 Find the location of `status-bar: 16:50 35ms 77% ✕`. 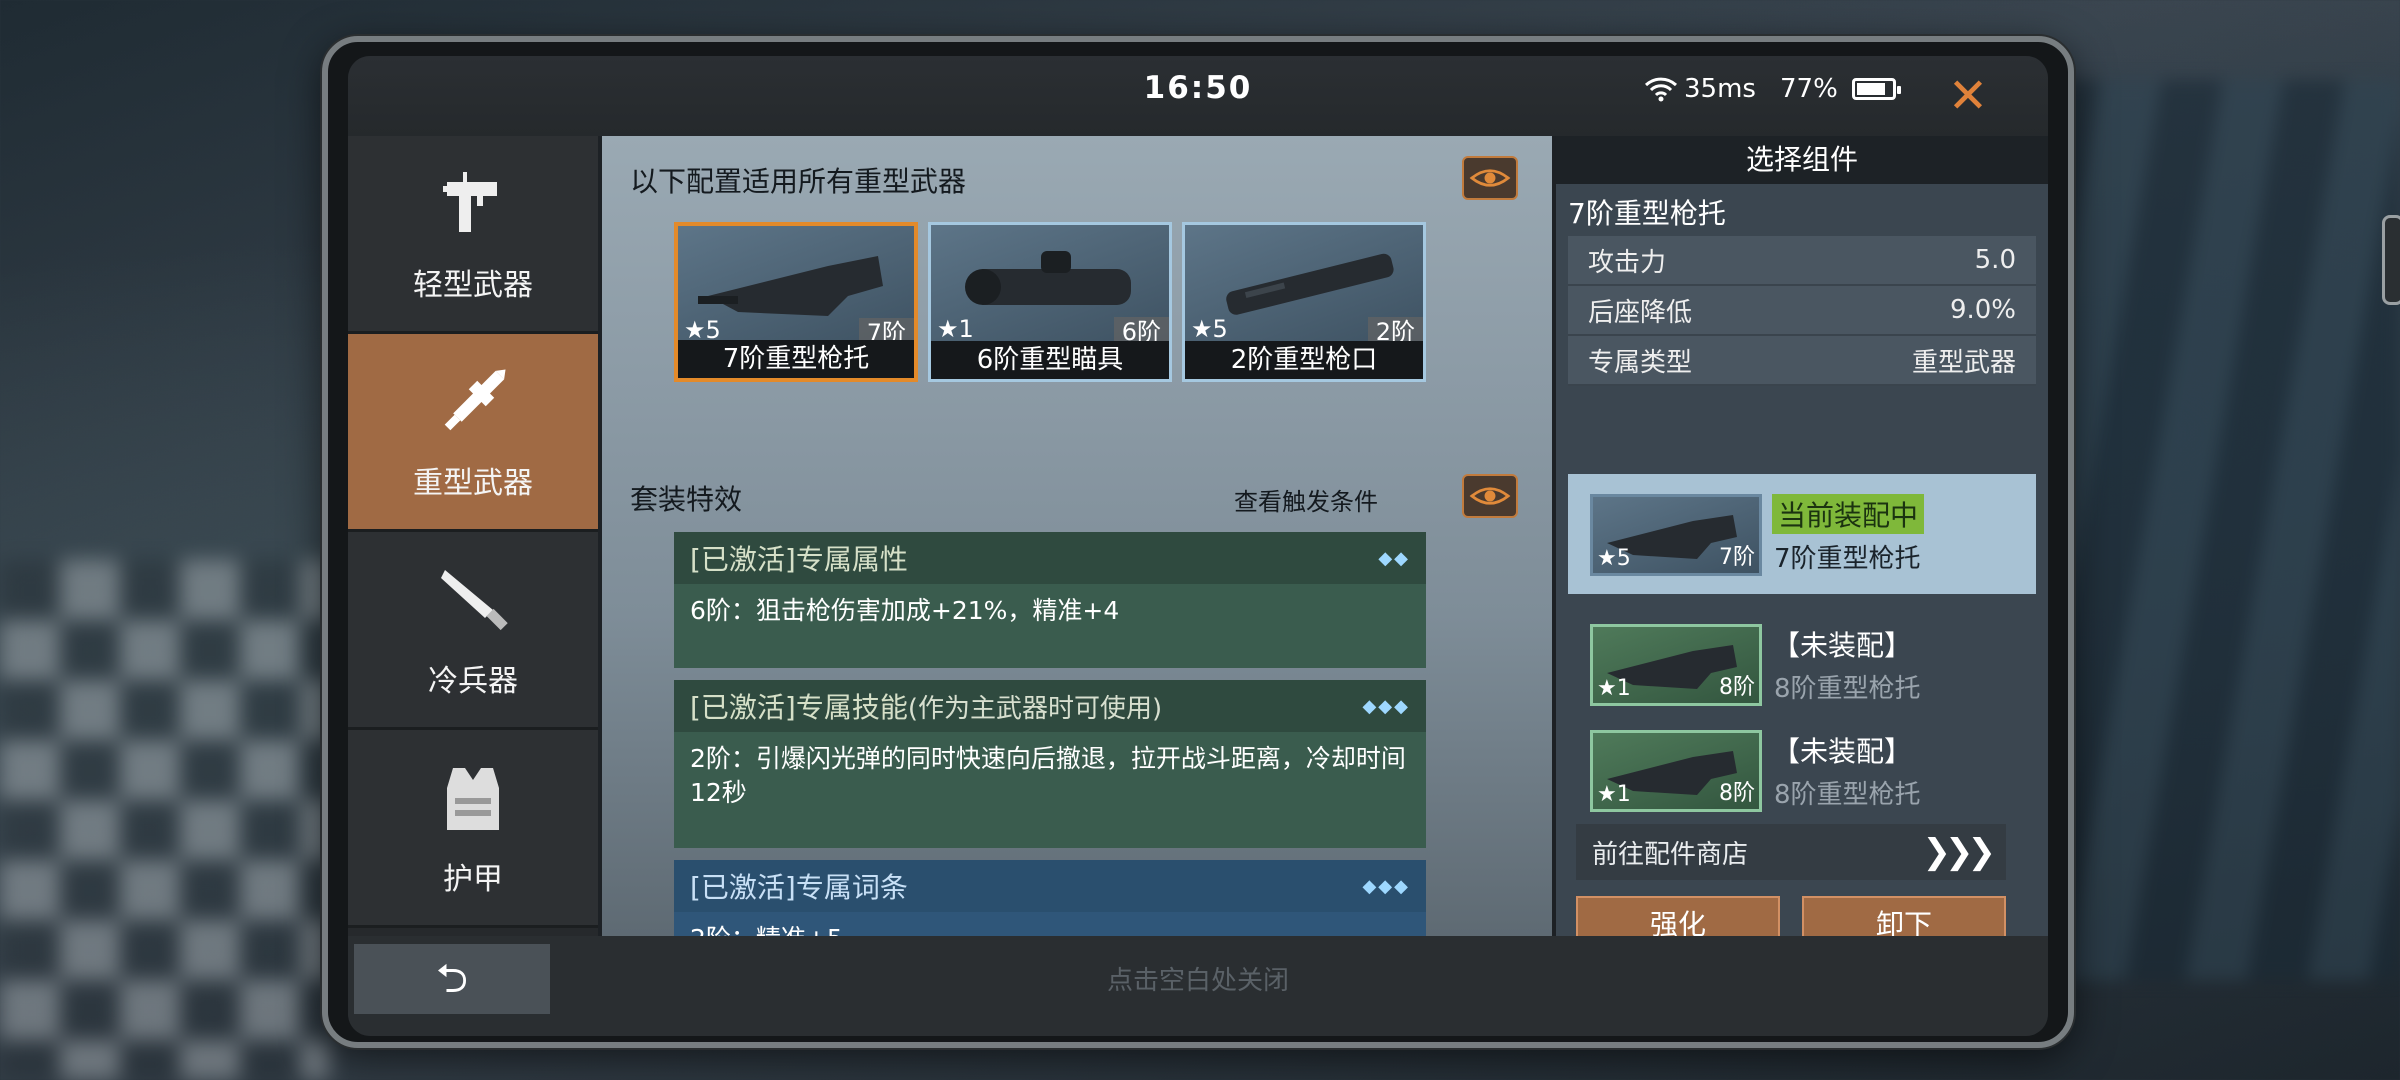

status-bar: 16:50 35ms 77% ✕ is located at coordinates (1198, 96).